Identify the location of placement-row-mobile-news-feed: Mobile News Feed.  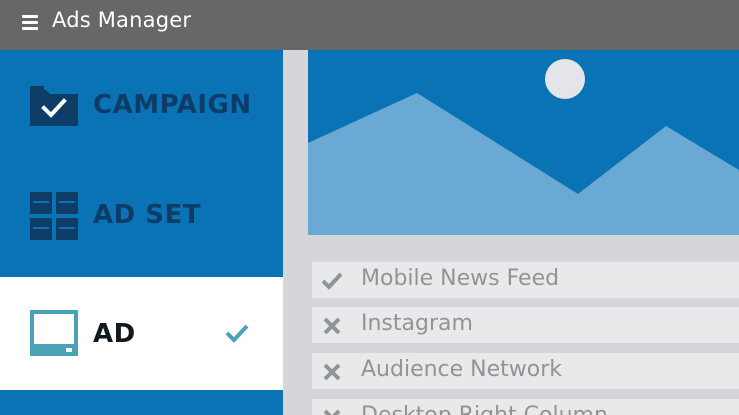
(525, 280).